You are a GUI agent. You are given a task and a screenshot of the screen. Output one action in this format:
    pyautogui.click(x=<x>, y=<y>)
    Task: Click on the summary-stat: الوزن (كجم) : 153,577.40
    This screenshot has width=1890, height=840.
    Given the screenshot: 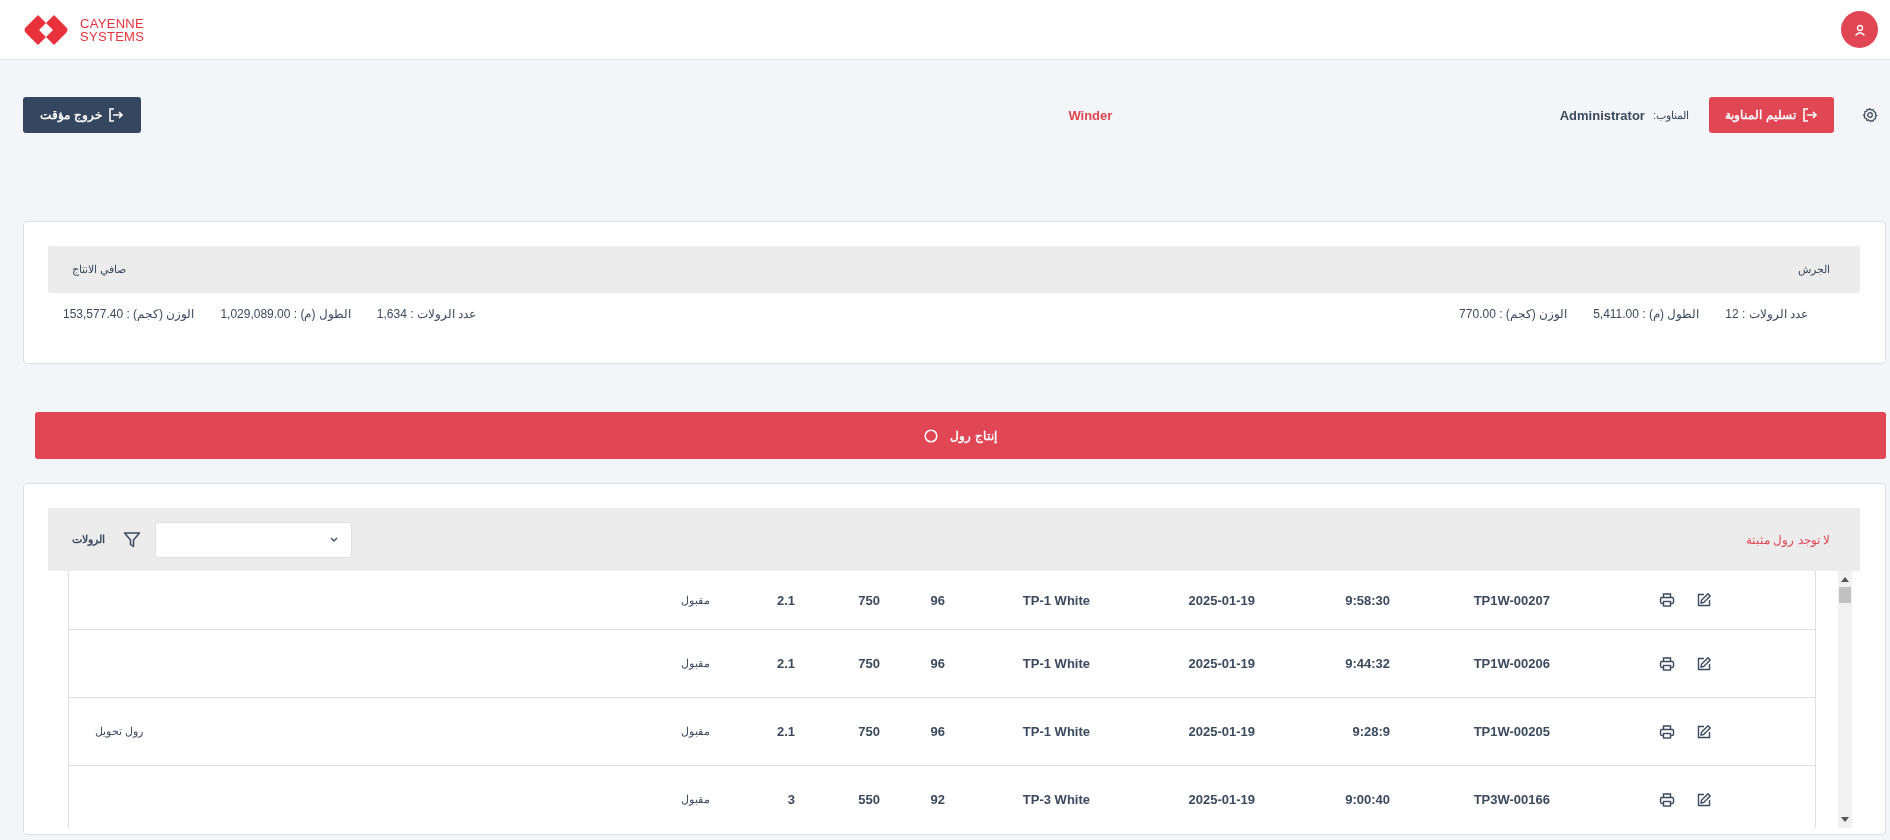 What is the action you would take?
    pyautogui.click(x=129, y=314)
    